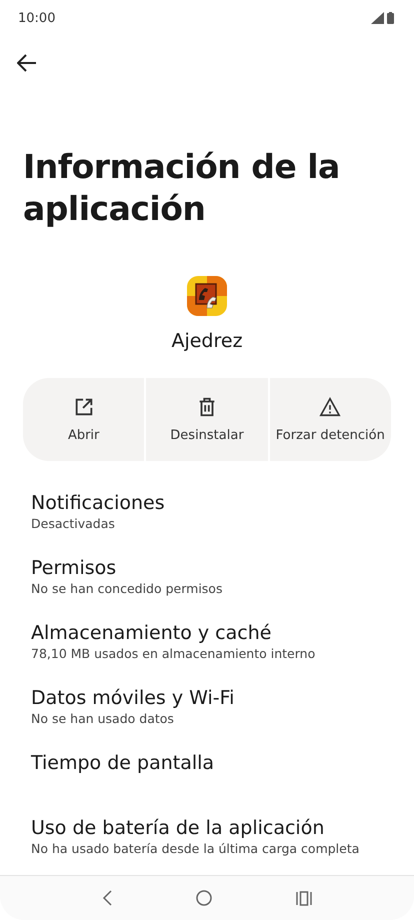 Image resolution: width=414 pixels, height=920 pixels. Describe the element at coordinates (107, 898) in the screenshot. I see `back-nav-icon` at that location.